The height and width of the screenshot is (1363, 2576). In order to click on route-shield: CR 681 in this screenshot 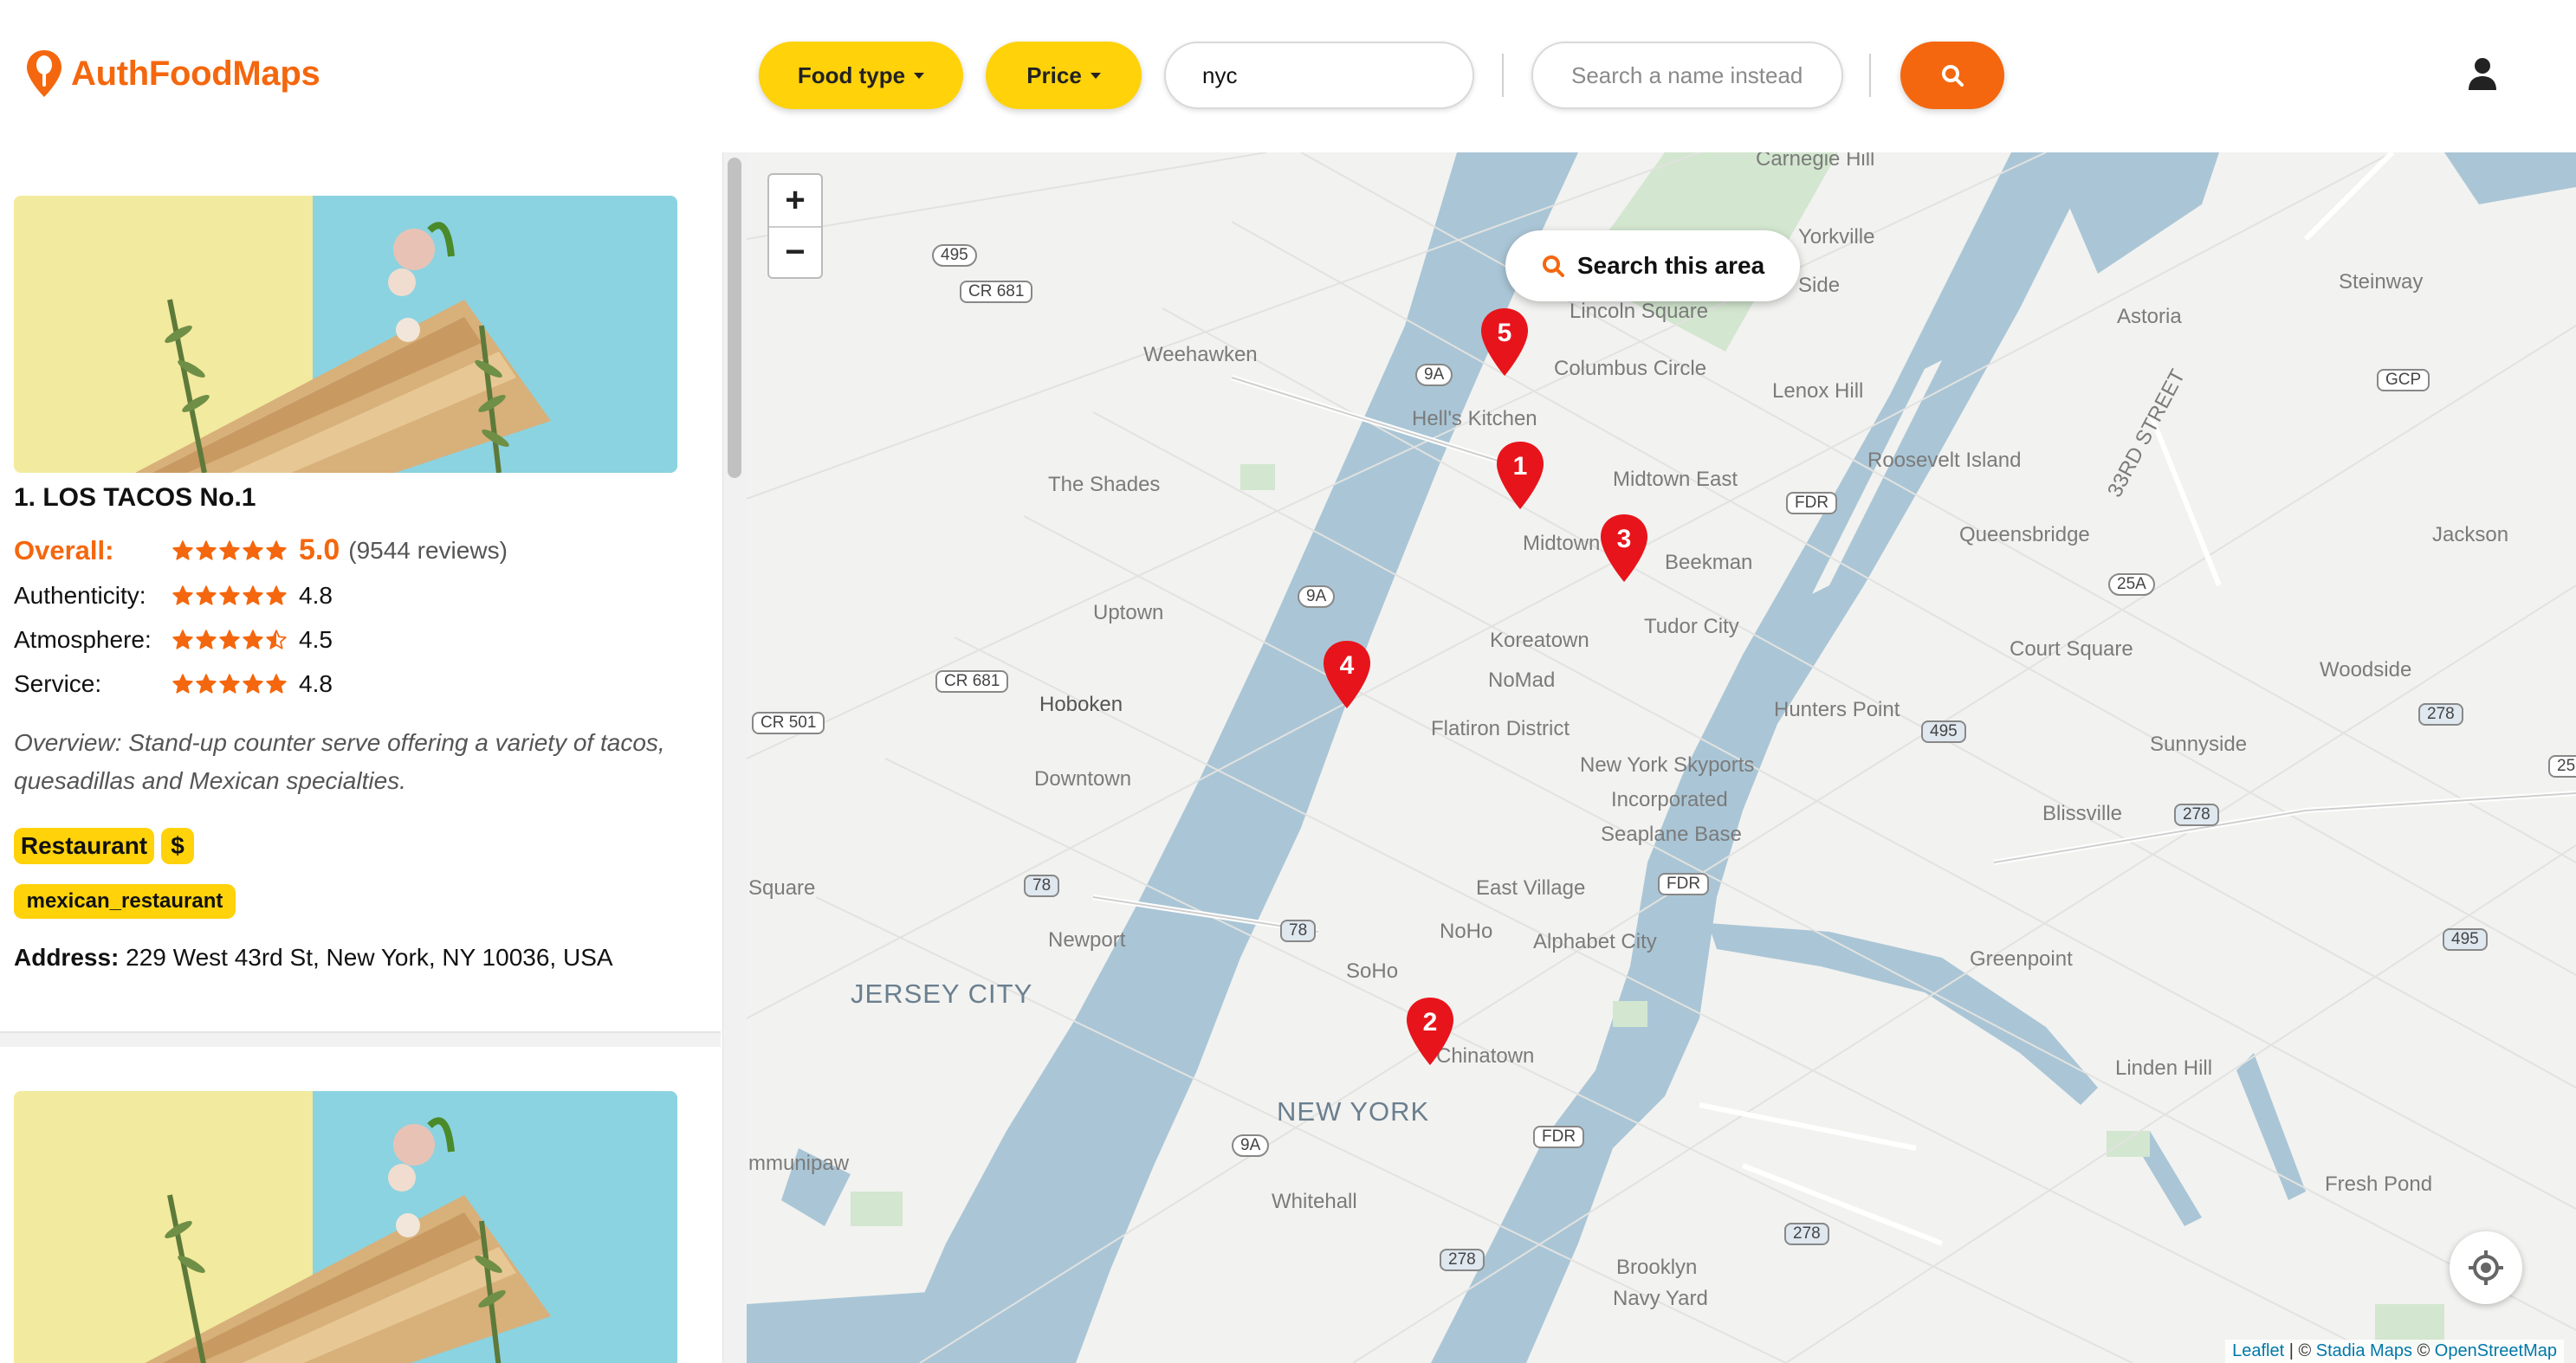, I will do `click(996, 292)`.